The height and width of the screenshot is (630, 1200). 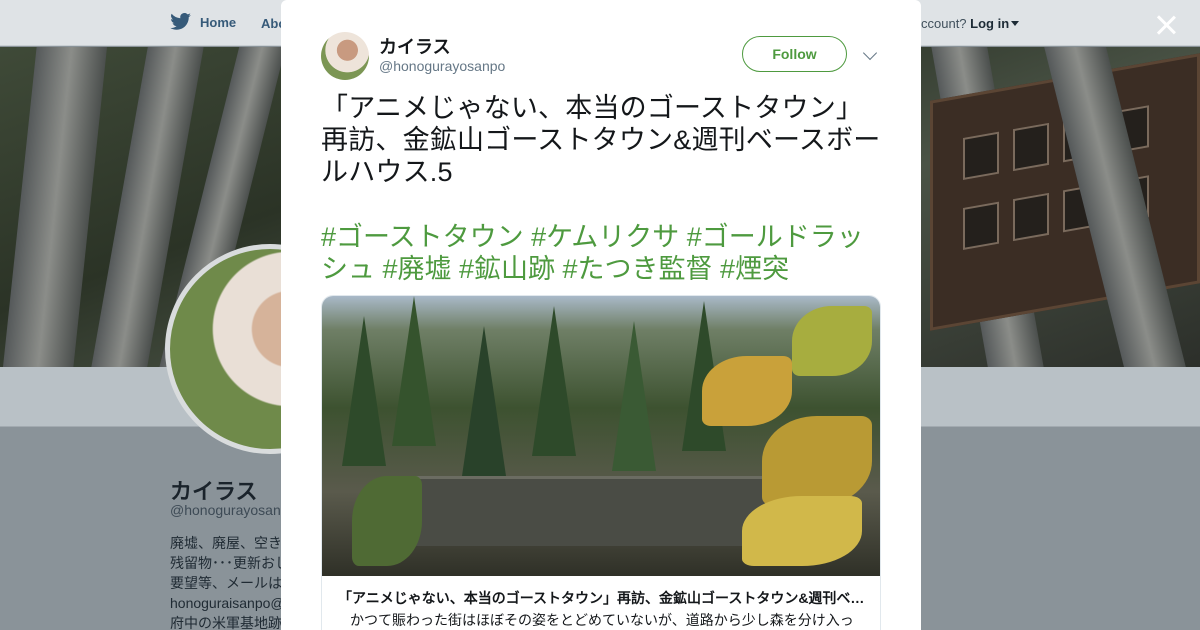 I want to click on chevron-down-icon, so click(x=870, y=53).